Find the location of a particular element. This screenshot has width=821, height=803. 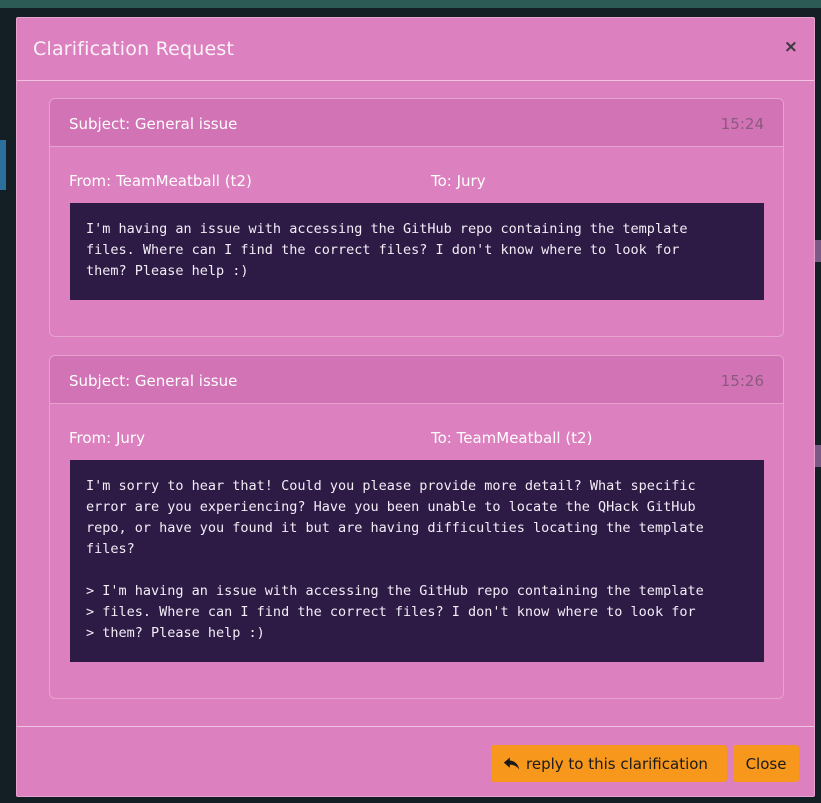

modal-header: Clarification Request × is located at coordinates (415, 49).